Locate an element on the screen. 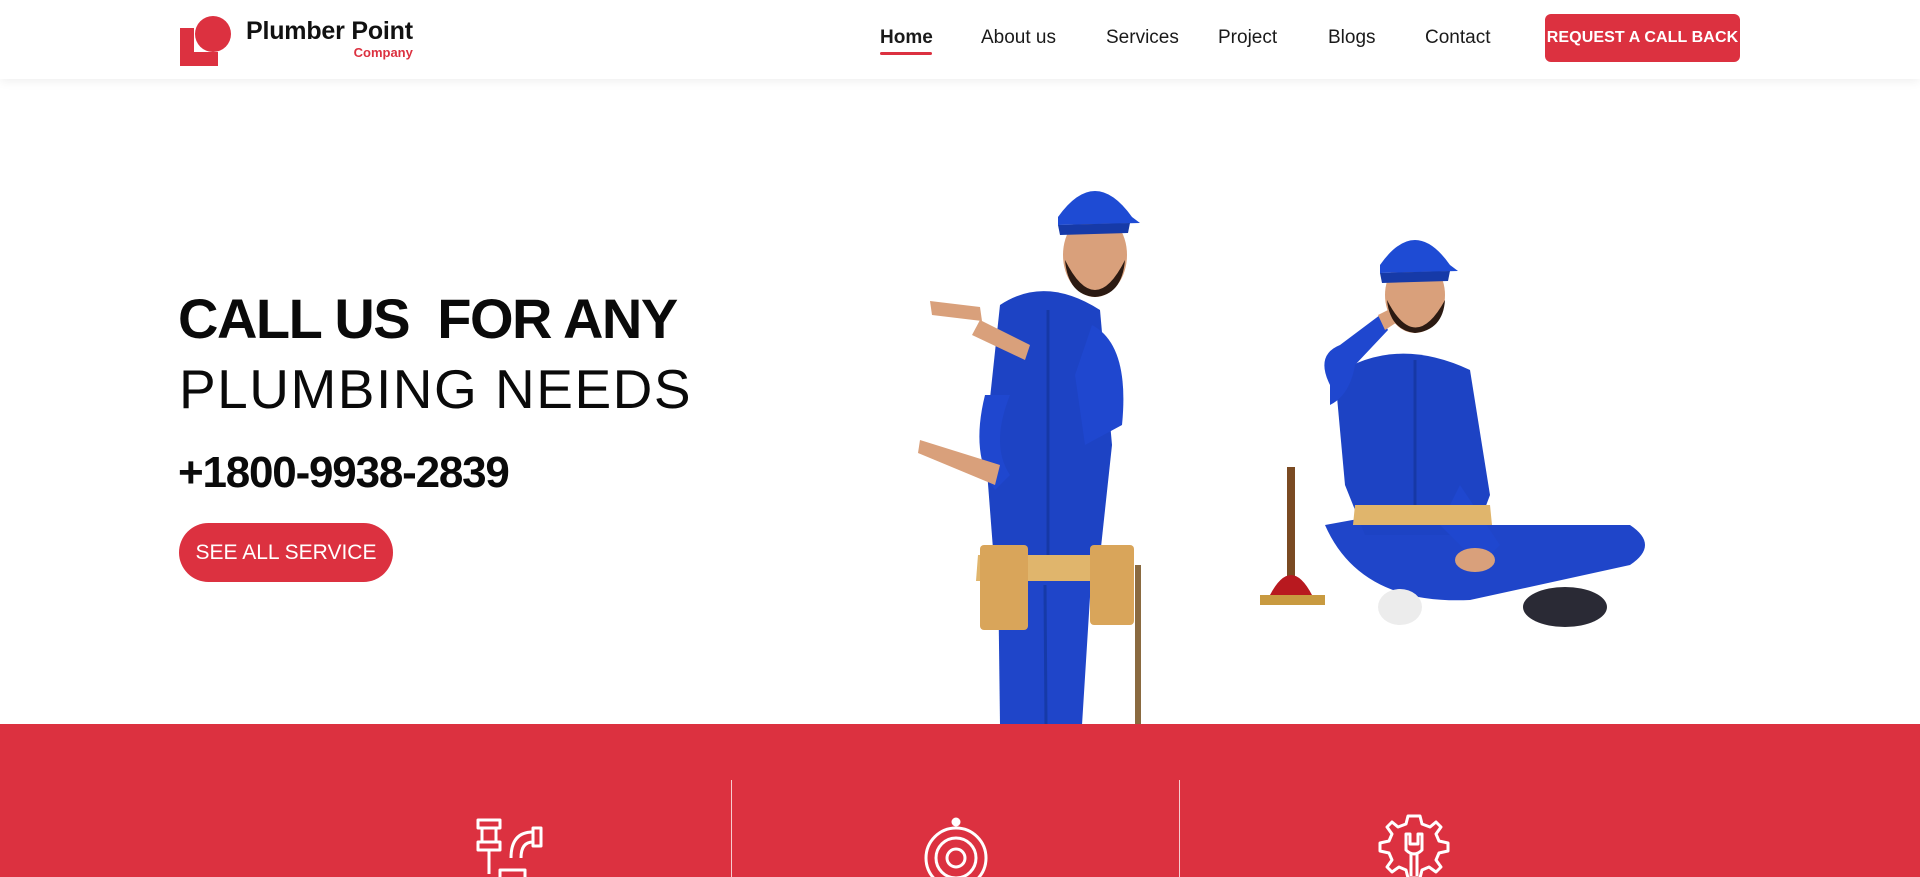 This screenshot has height=877, width=1920. logo-mark-icon is located at coordinates (206, 40).